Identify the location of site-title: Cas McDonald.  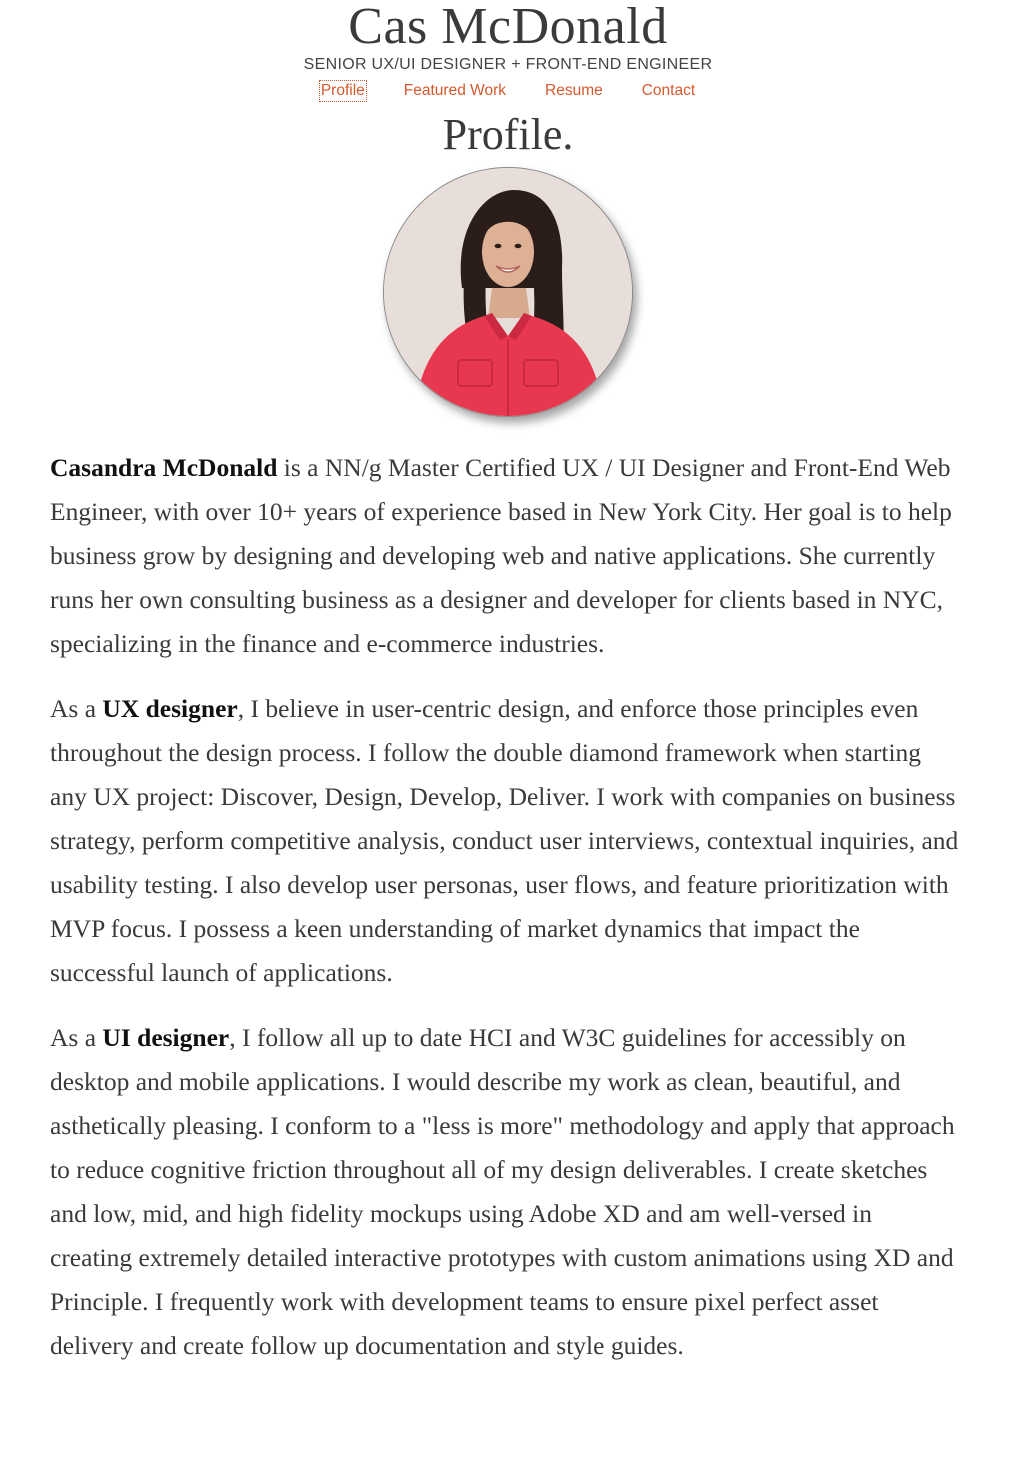
(508, 27).